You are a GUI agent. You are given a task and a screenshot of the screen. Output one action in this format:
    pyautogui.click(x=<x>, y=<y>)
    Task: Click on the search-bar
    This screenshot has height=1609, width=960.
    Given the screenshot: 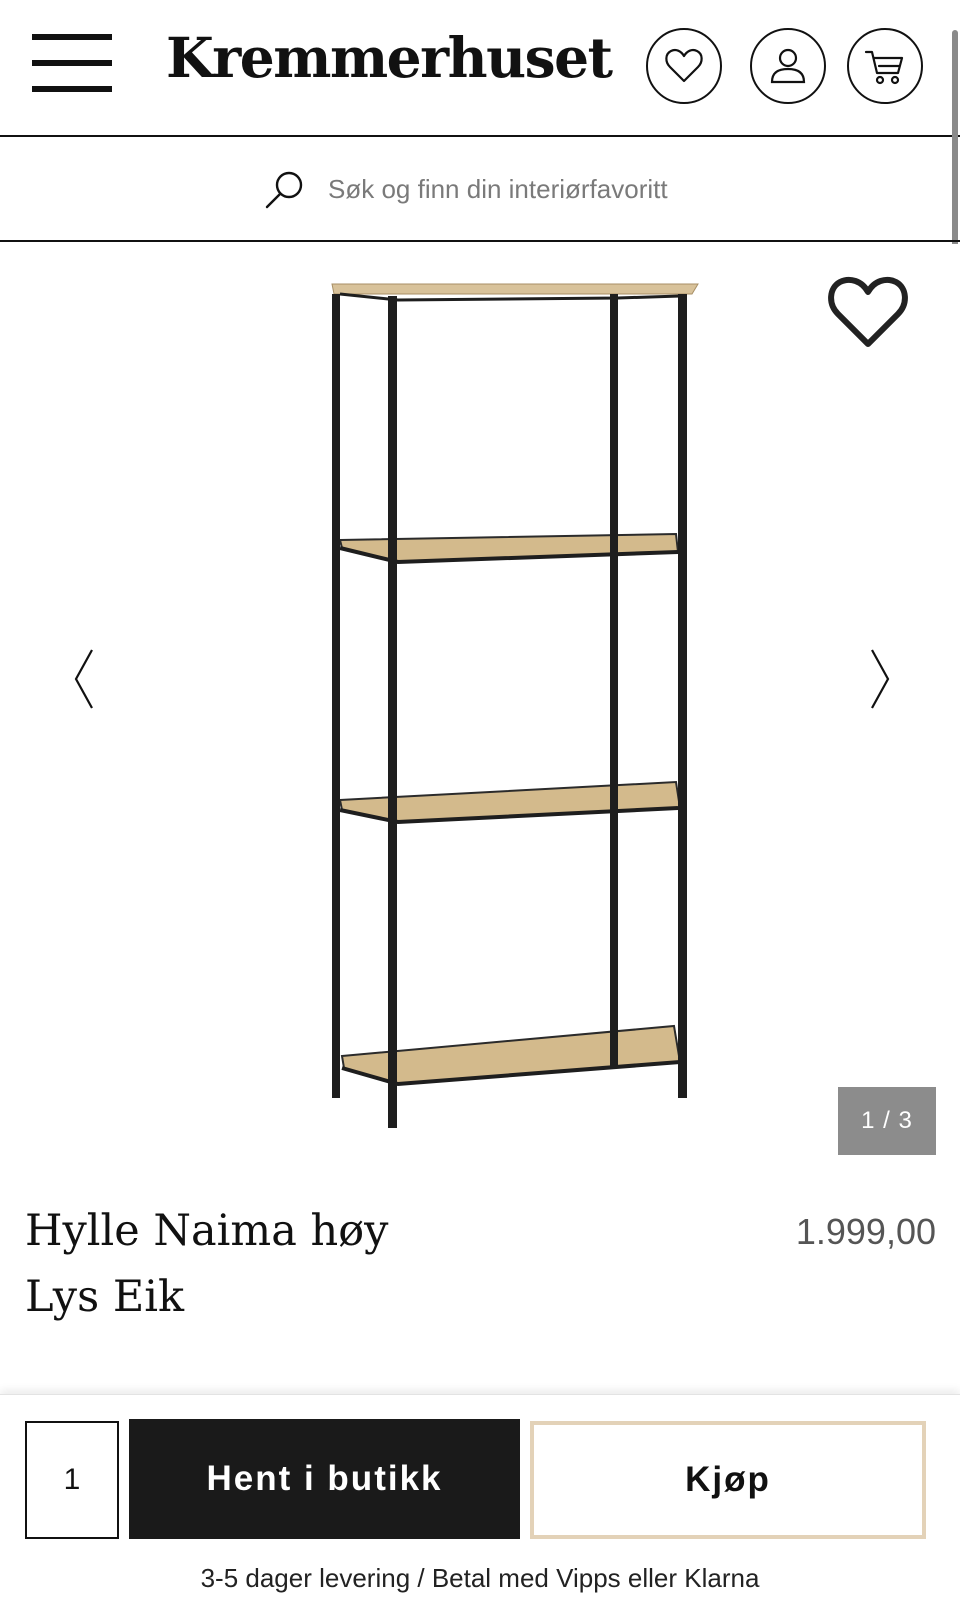 What is the action you would take?
    pyautogui.click(x=480, y=190)
    